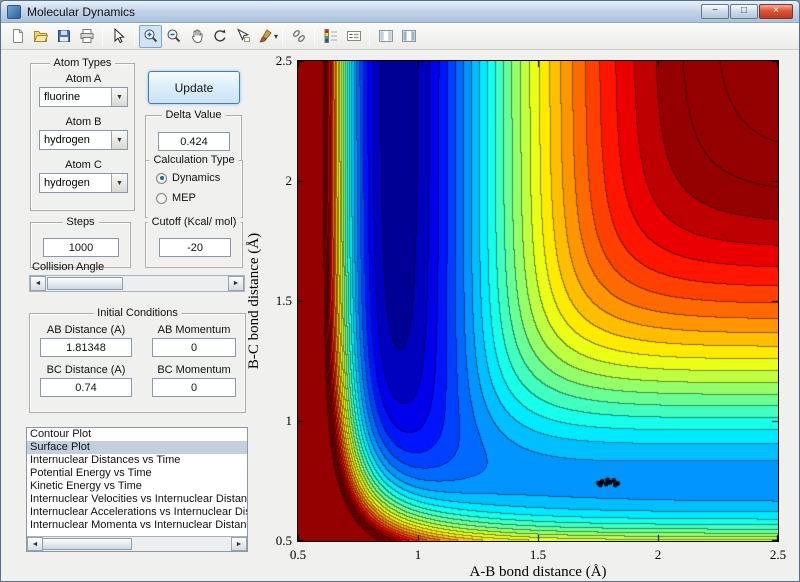  Describe the element at coordinates (408, 36) in the screenshot. I see `show-plot-tools-icon` at that location.